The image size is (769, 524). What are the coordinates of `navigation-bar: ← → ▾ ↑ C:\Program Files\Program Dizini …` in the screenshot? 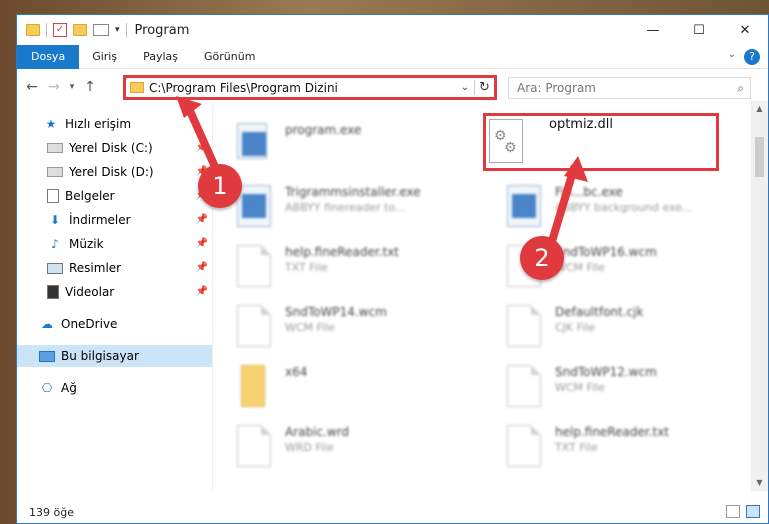 It's located at (392, 87).